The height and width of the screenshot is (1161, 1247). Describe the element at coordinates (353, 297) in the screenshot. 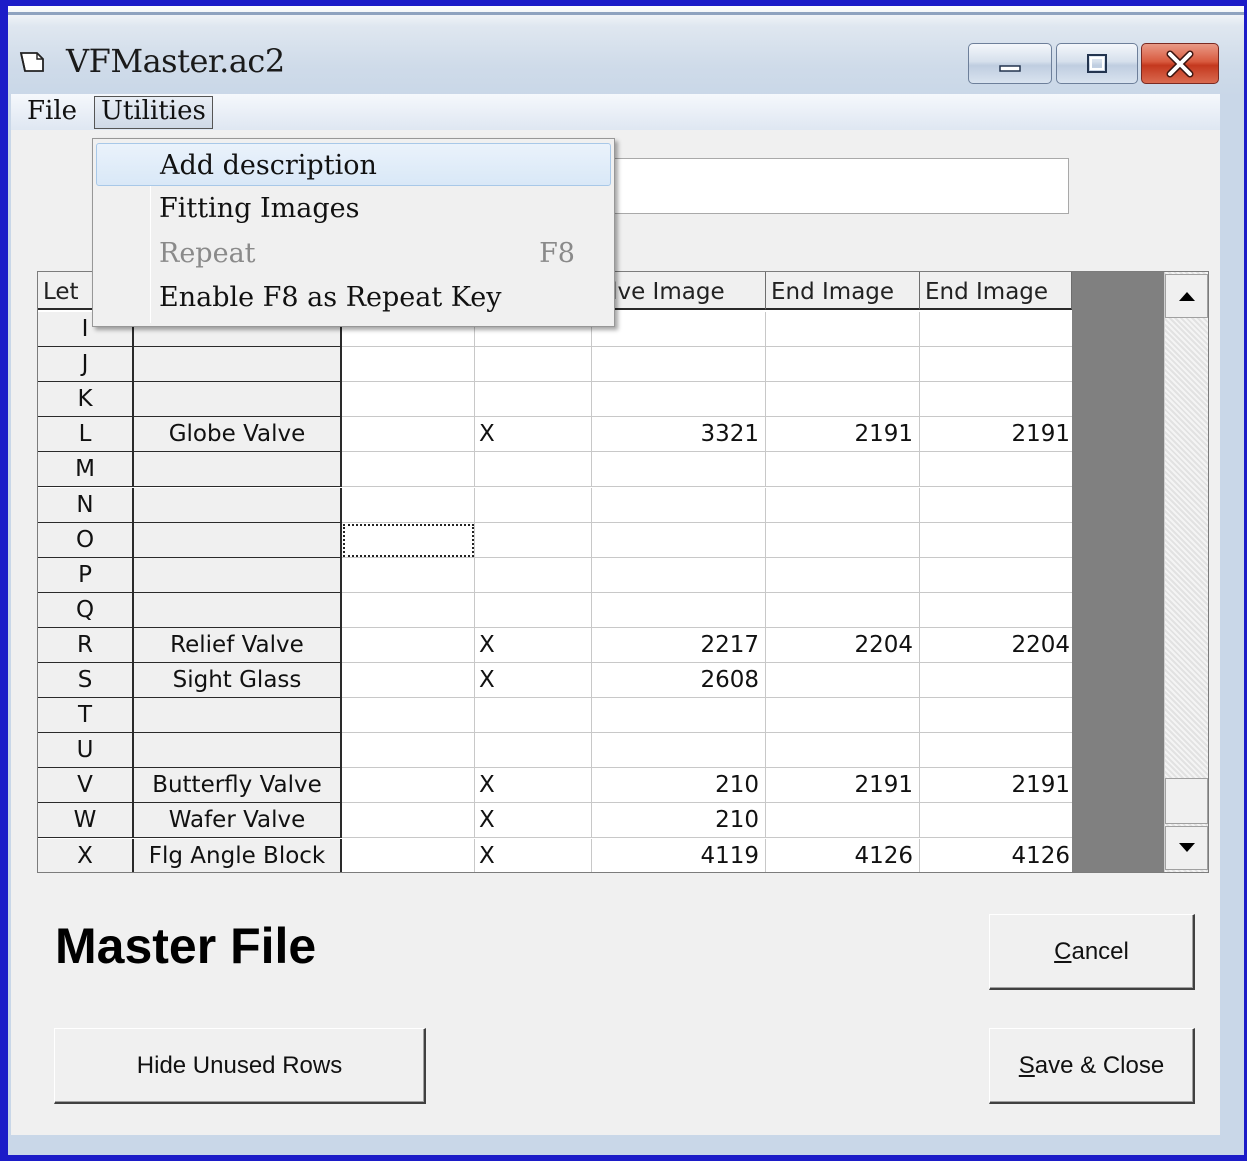

I see `menu-item-enable-f8-as-repeat-key: Enable F8 as Repeat Key` at that location.